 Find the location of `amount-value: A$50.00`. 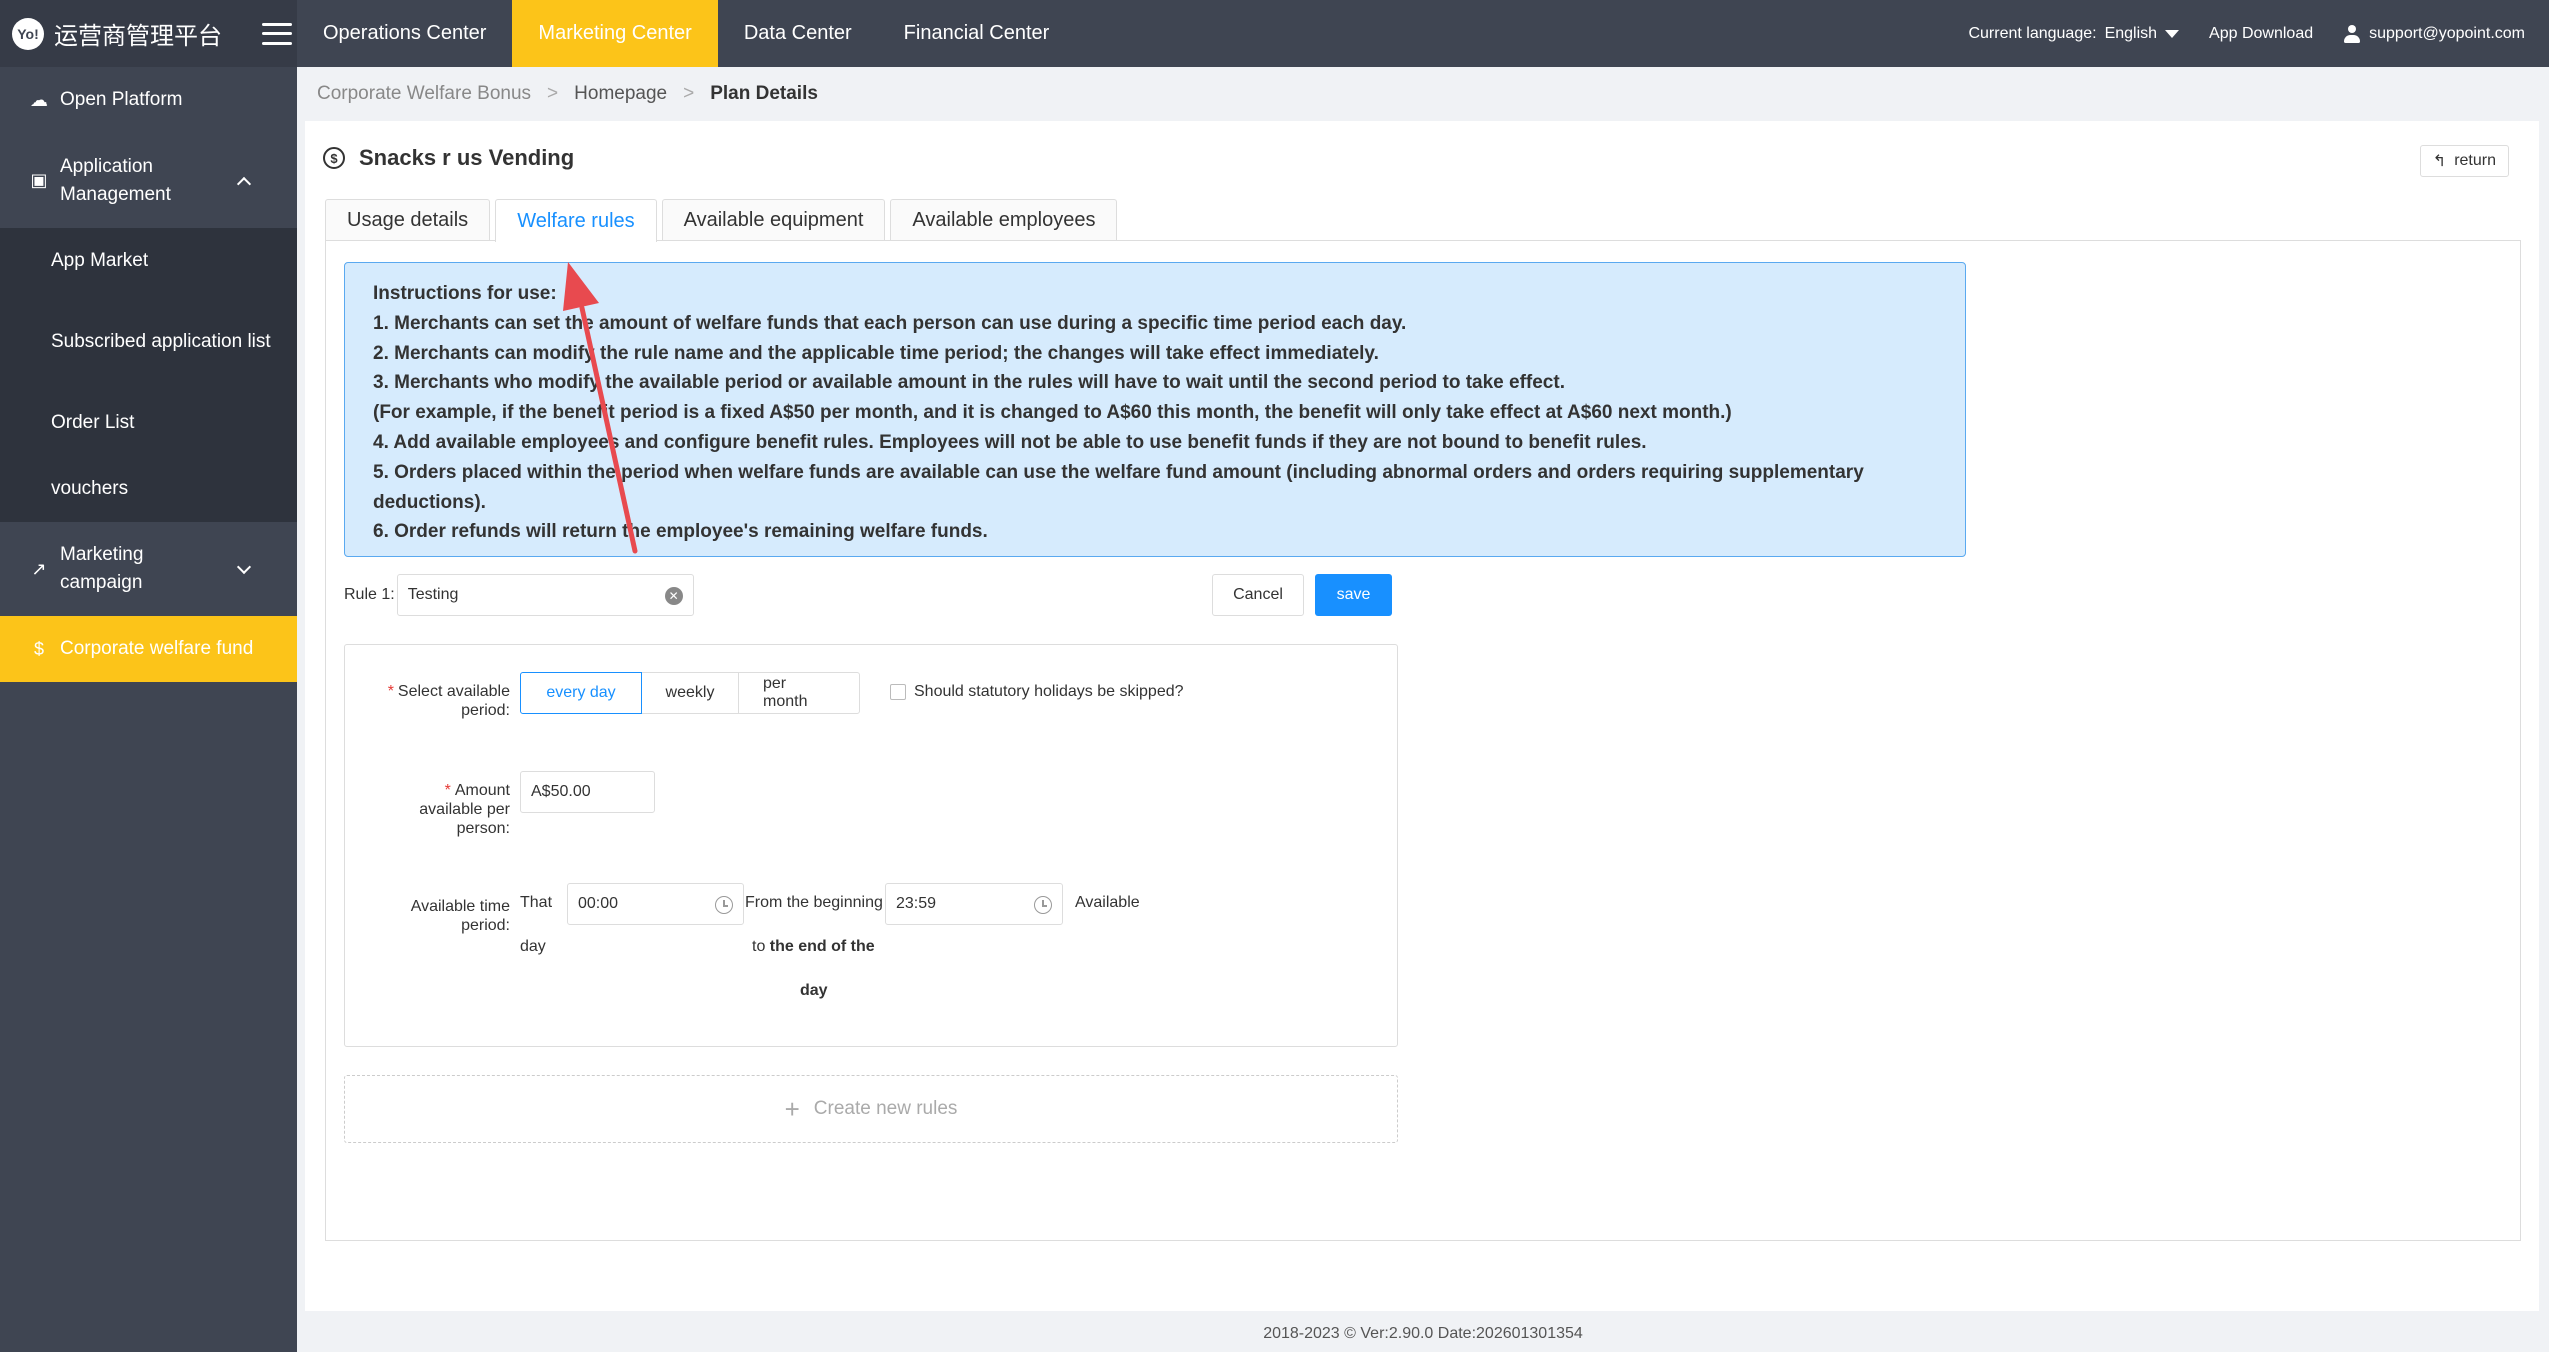

amount-value: A$50.00 is located at coordinates (561, 791).